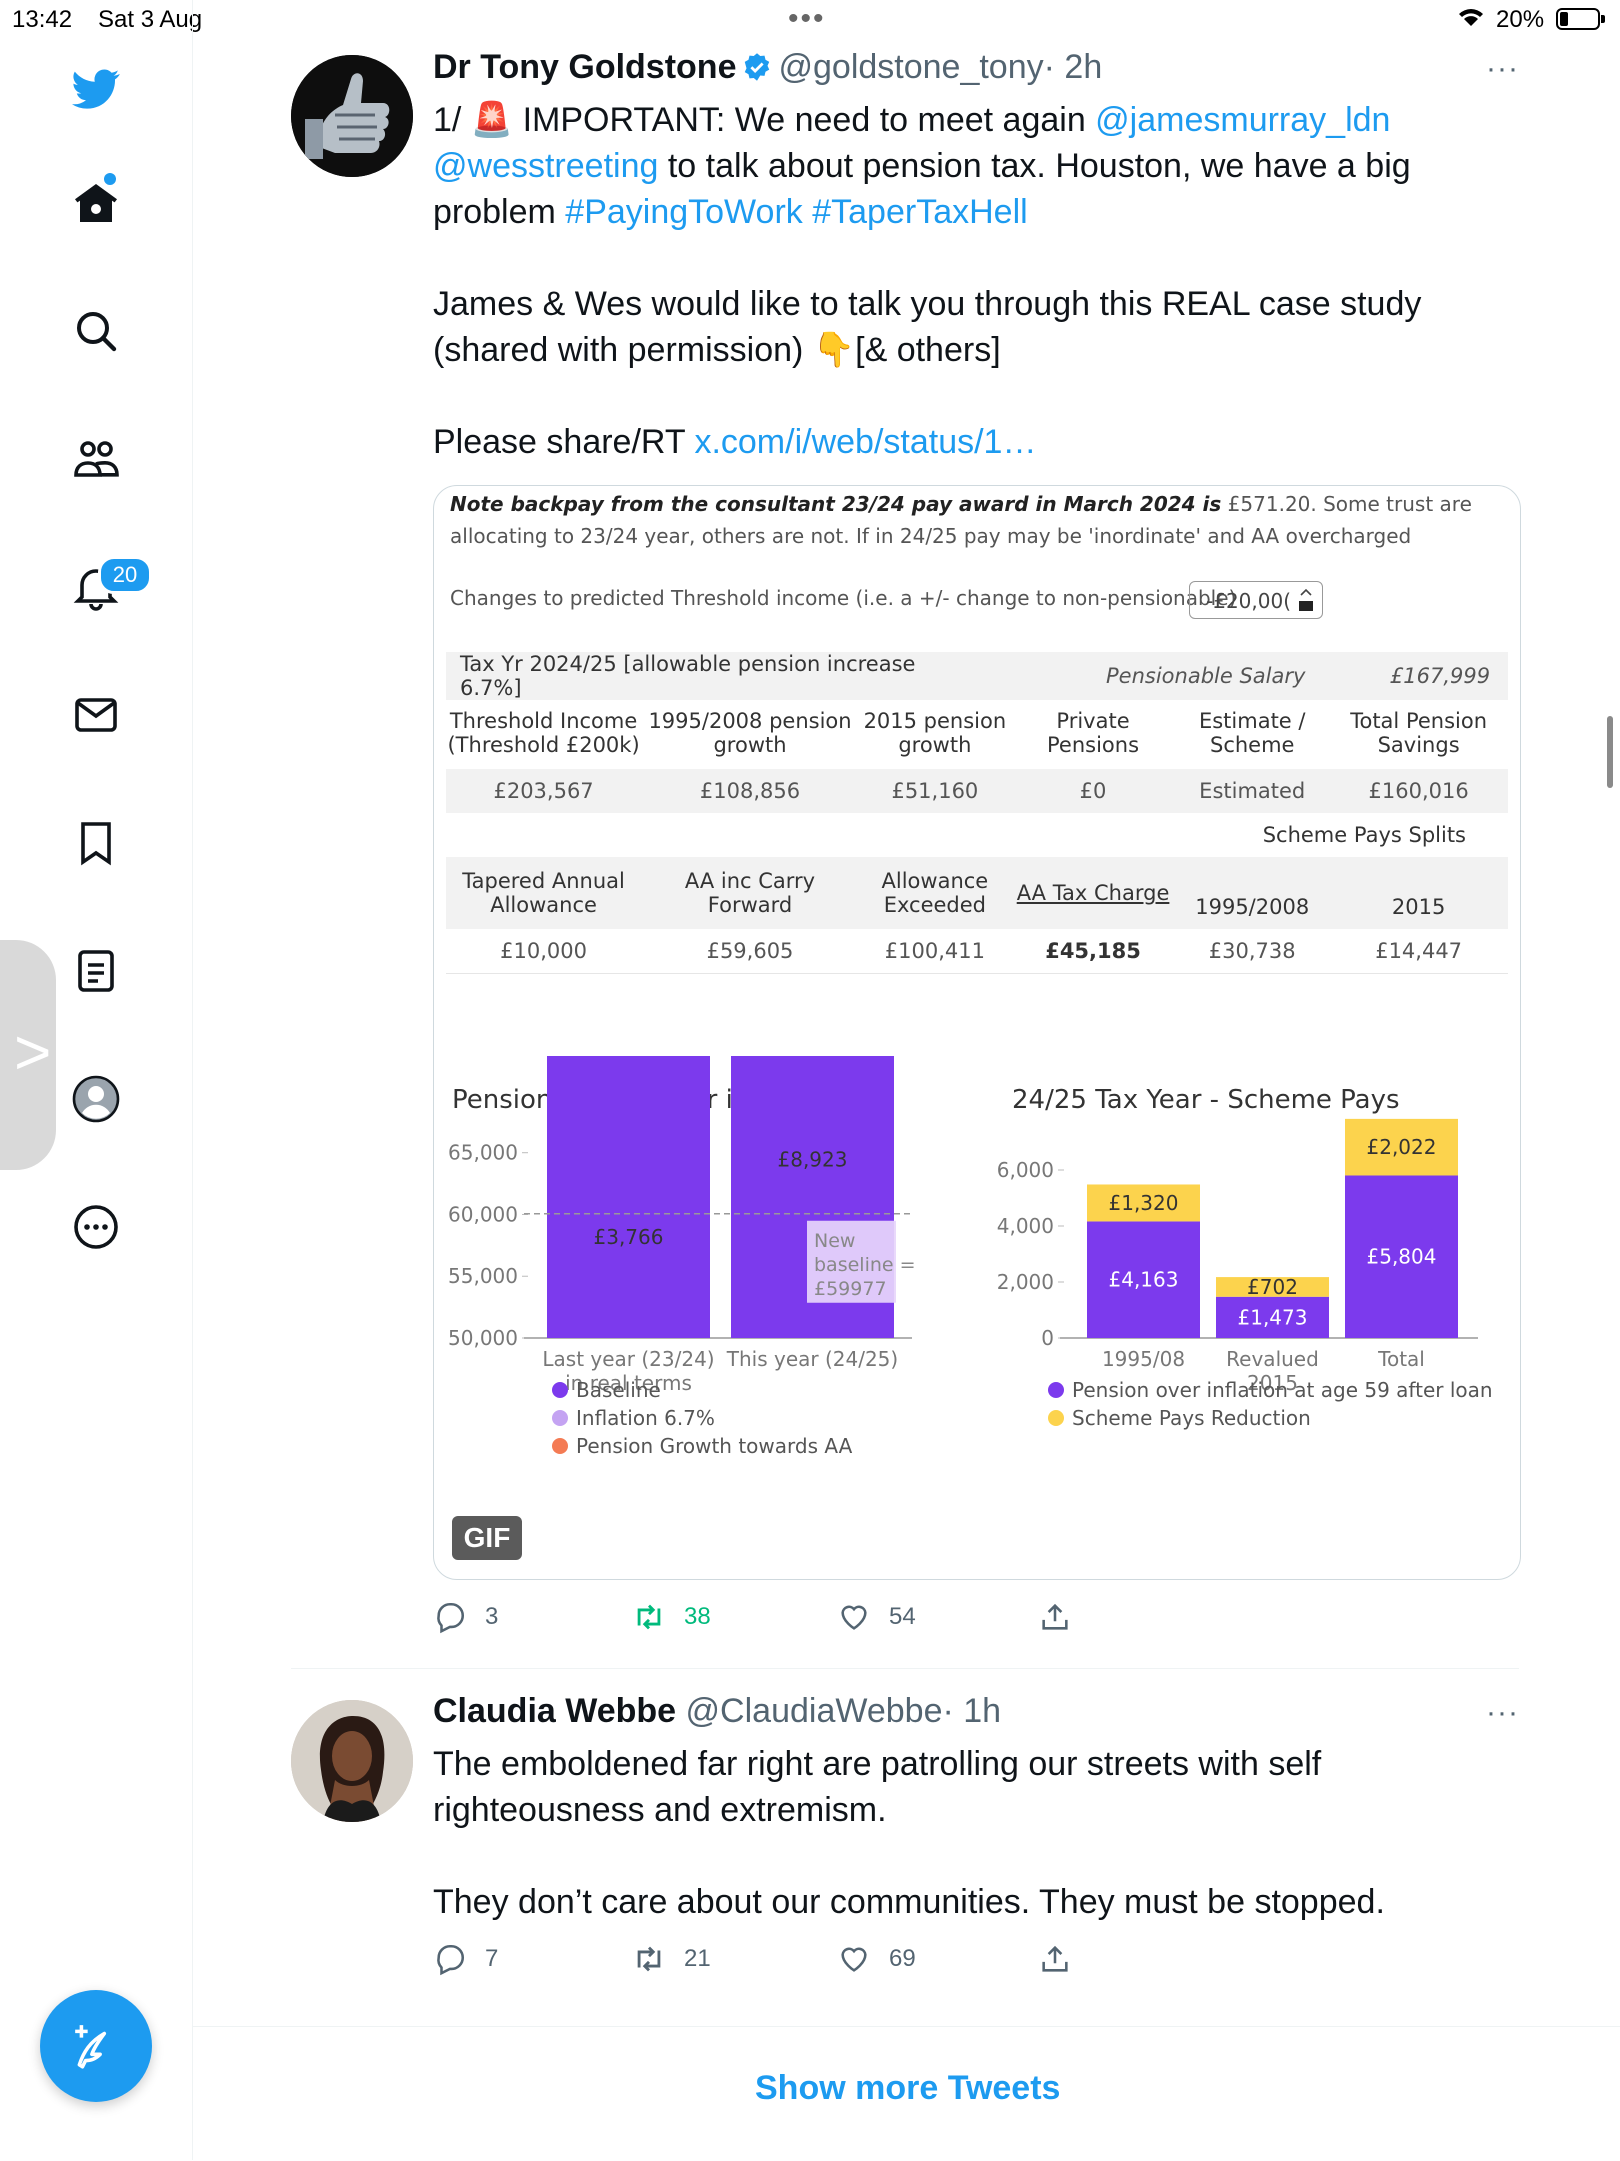  I want to click on mention-link: @jamesmurray_ldn, so click(1242, 120).